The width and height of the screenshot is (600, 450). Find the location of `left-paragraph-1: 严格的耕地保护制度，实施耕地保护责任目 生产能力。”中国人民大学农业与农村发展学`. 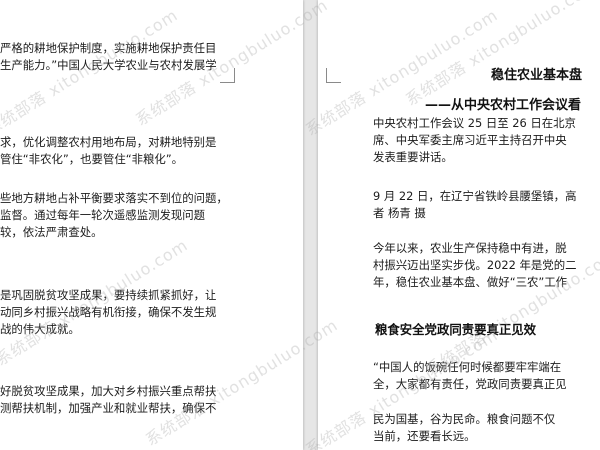

left-paragraph-1: 严格的耕地保护制度，实施耕地保护责任目 生产能力。”中国人民大学农业与农村发展学 is located at coordinates (108, 56).